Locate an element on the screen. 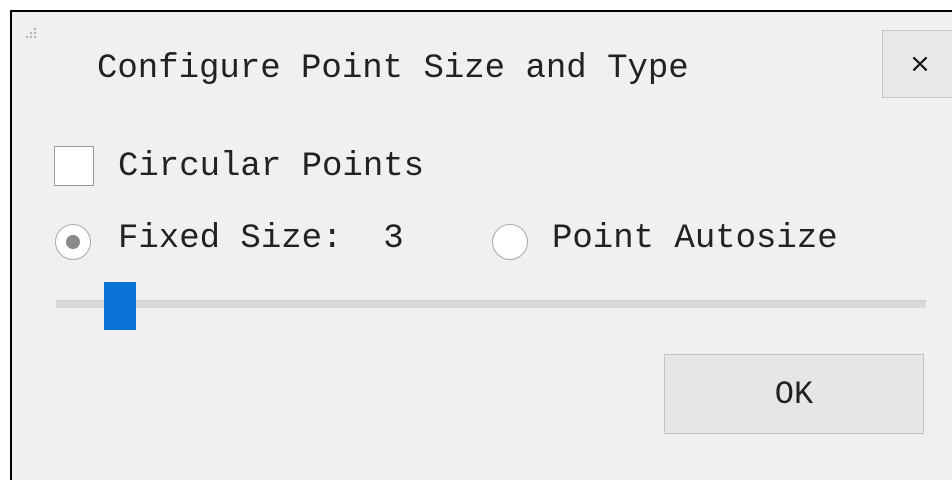 The height and width of the screenshot is (480, 952). fixed-size-text: Fixed Size: is located at coordinates (230, 239).